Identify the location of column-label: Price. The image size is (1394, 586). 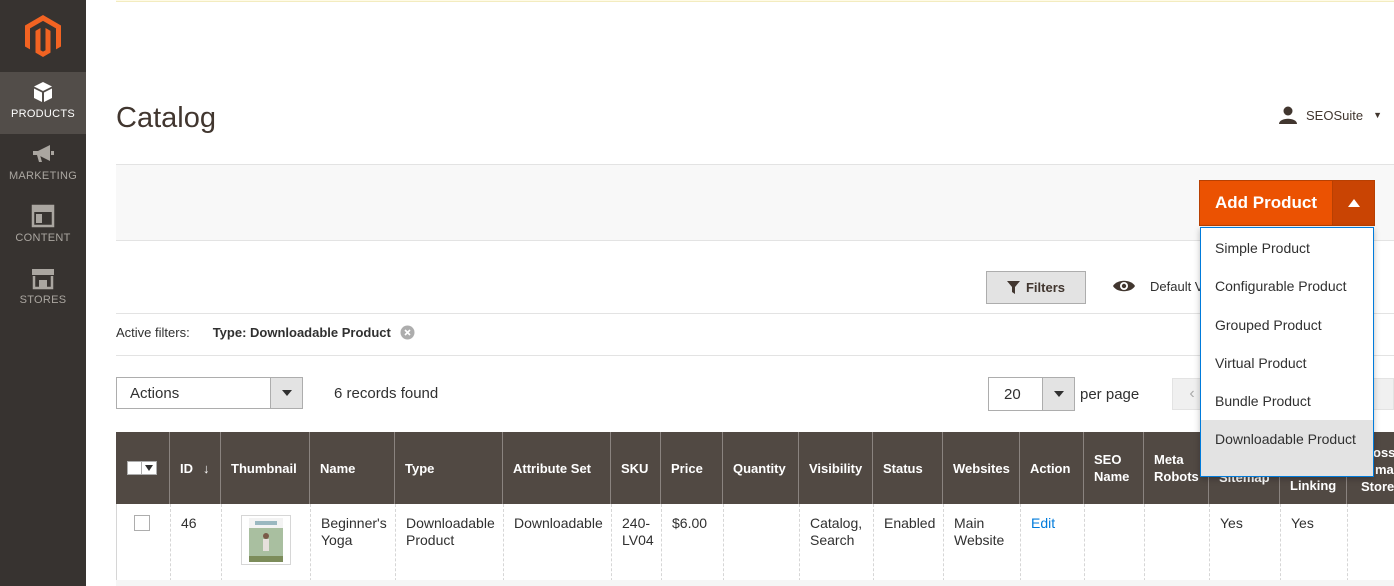
(687, 468).